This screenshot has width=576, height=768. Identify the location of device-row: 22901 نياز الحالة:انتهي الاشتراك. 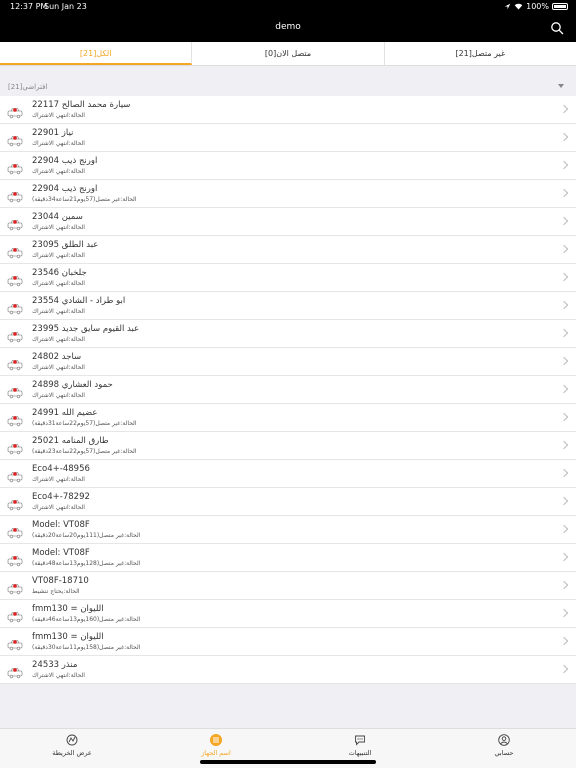
(288, 138).